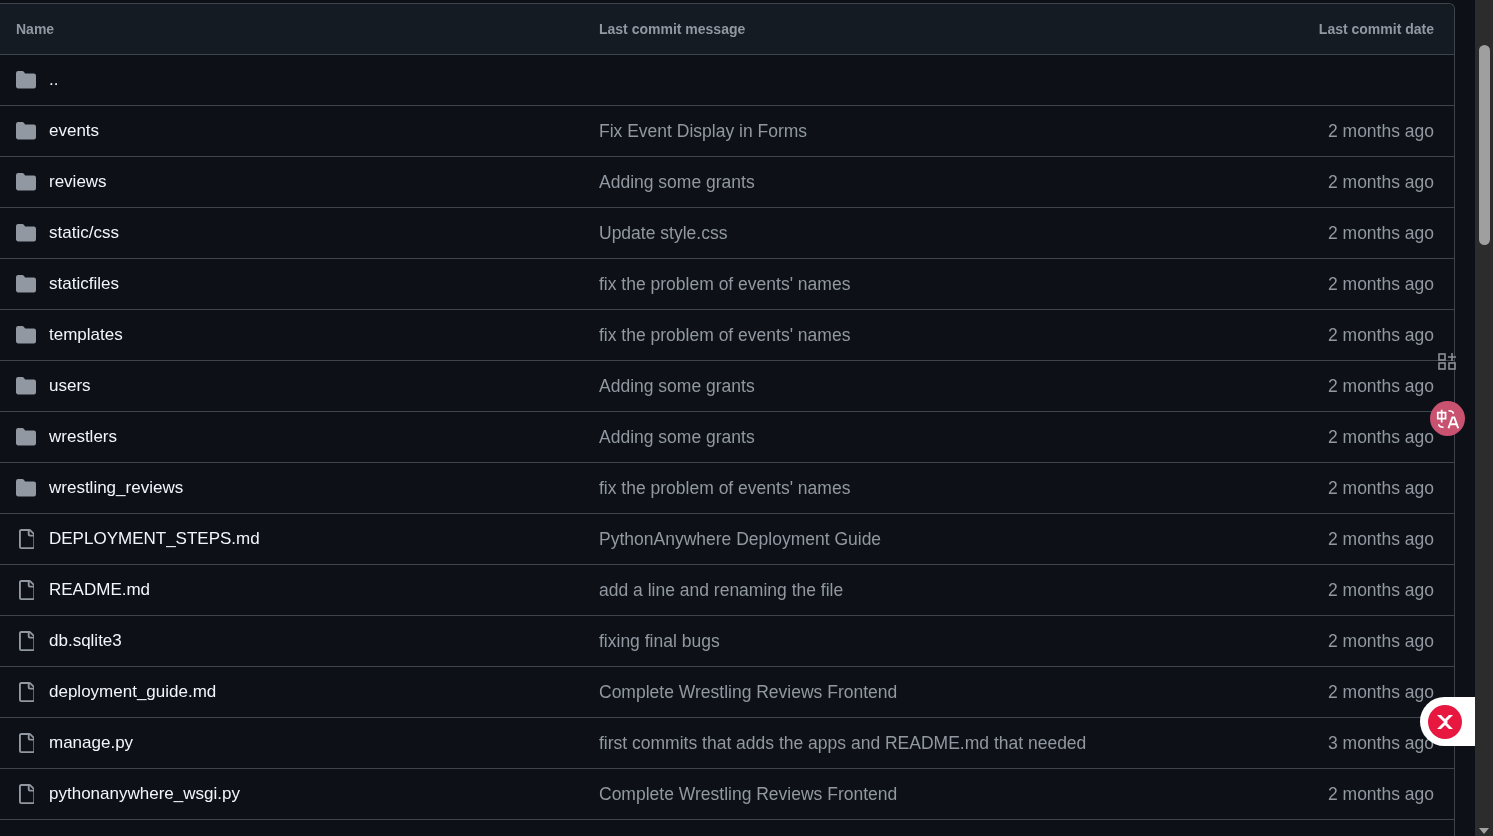 Image resolution: width=1493 pixels, height=836 pixels. I want to click on commit-message-link: Fix Event Display in Forms, so click(703, 130).